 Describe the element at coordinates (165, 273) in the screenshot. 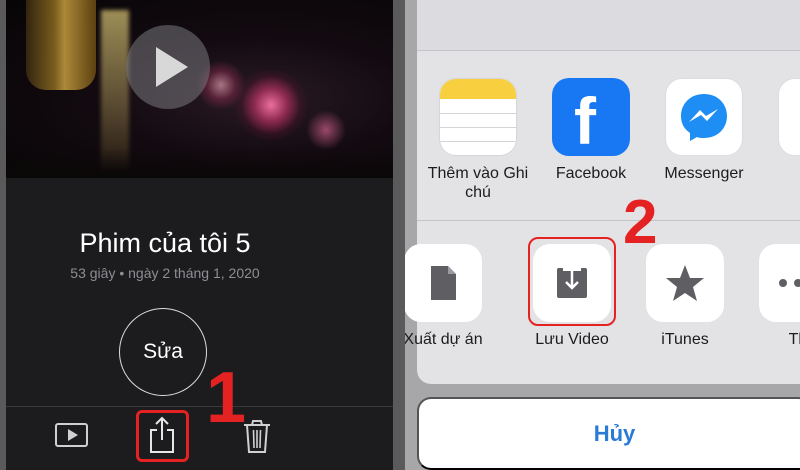

I see `movie-meta: 53 giây • ngày 2 tháng 1, 2020` at that location.